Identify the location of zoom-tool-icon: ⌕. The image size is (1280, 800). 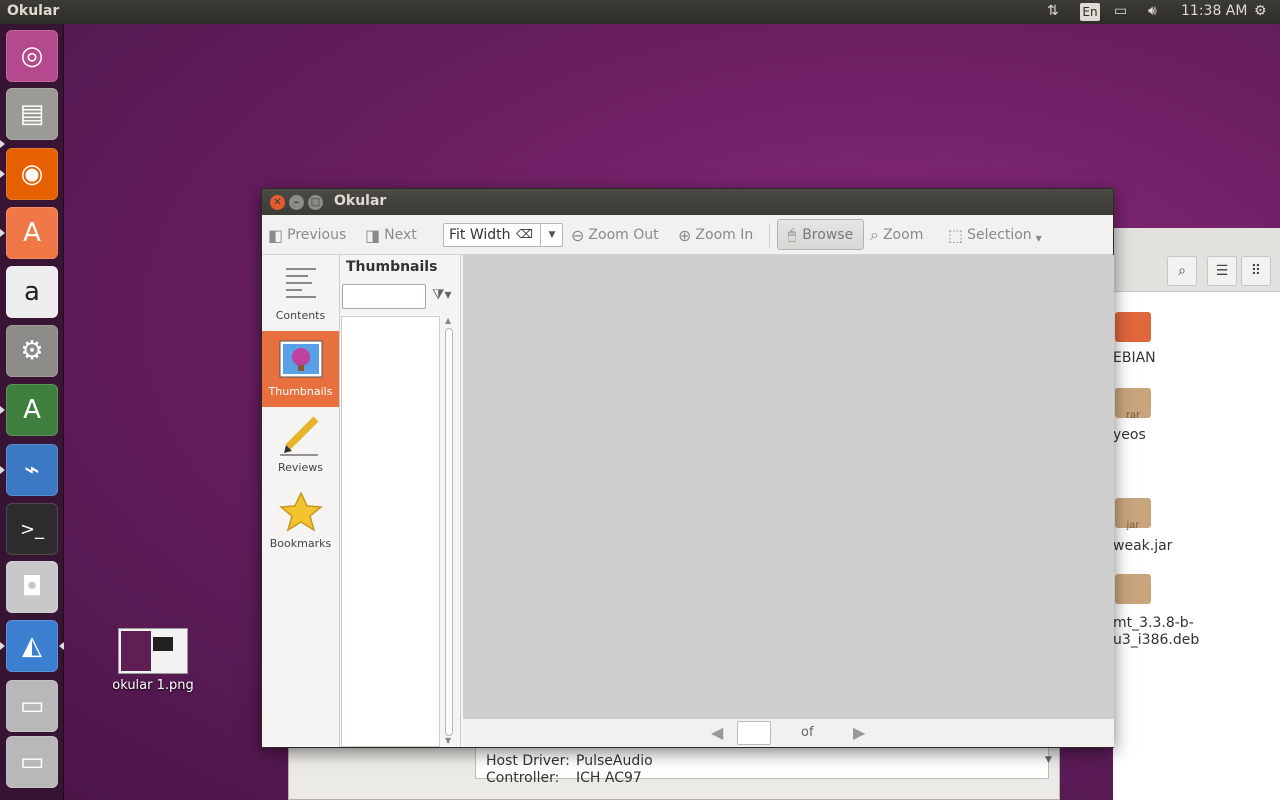
(874, 234).